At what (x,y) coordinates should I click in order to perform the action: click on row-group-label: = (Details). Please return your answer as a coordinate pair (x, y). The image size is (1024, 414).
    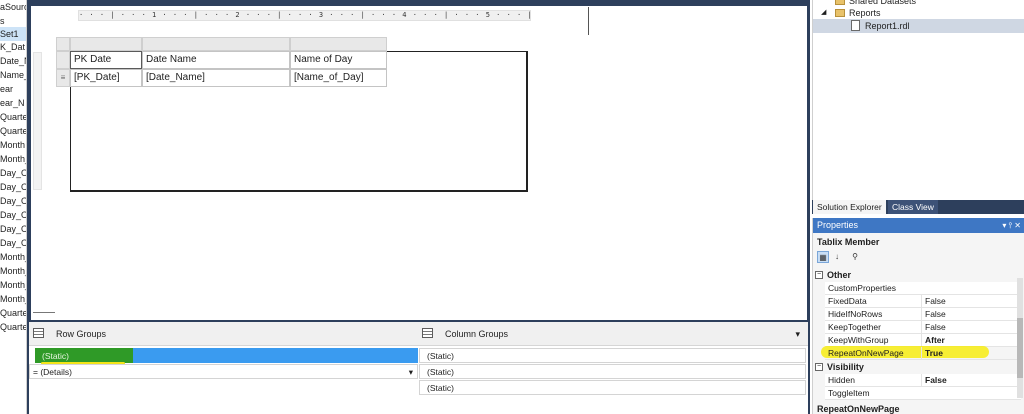
    Looking at the image, I should click on (52, 372).